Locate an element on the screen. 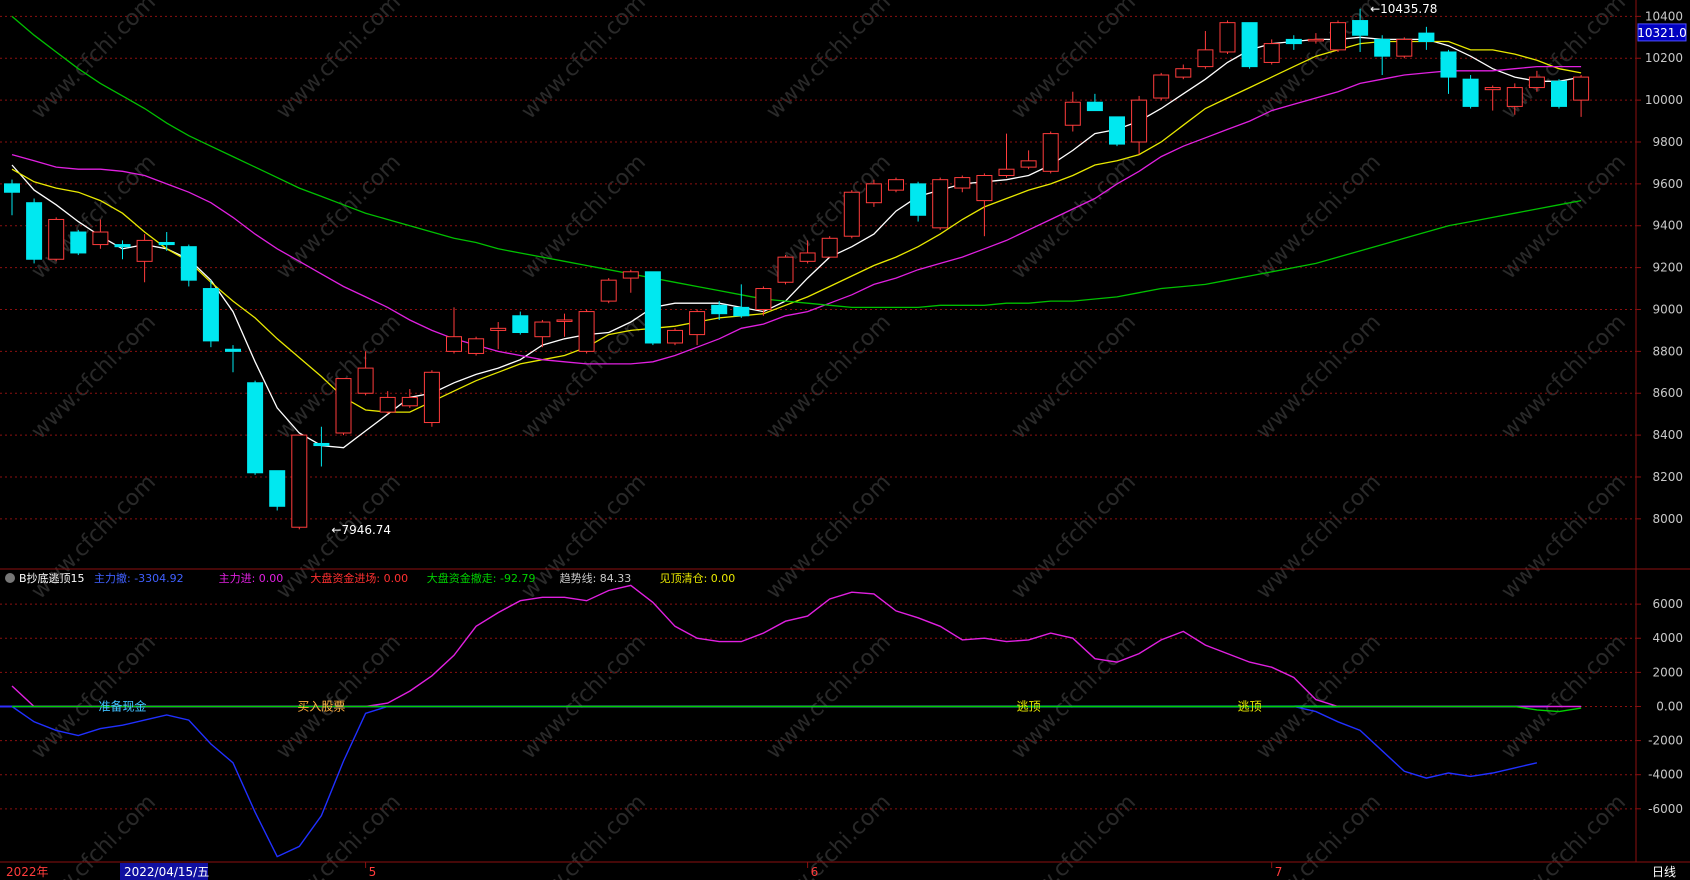  signal-label: 逃顶 is located at coordinates (1250, 706).